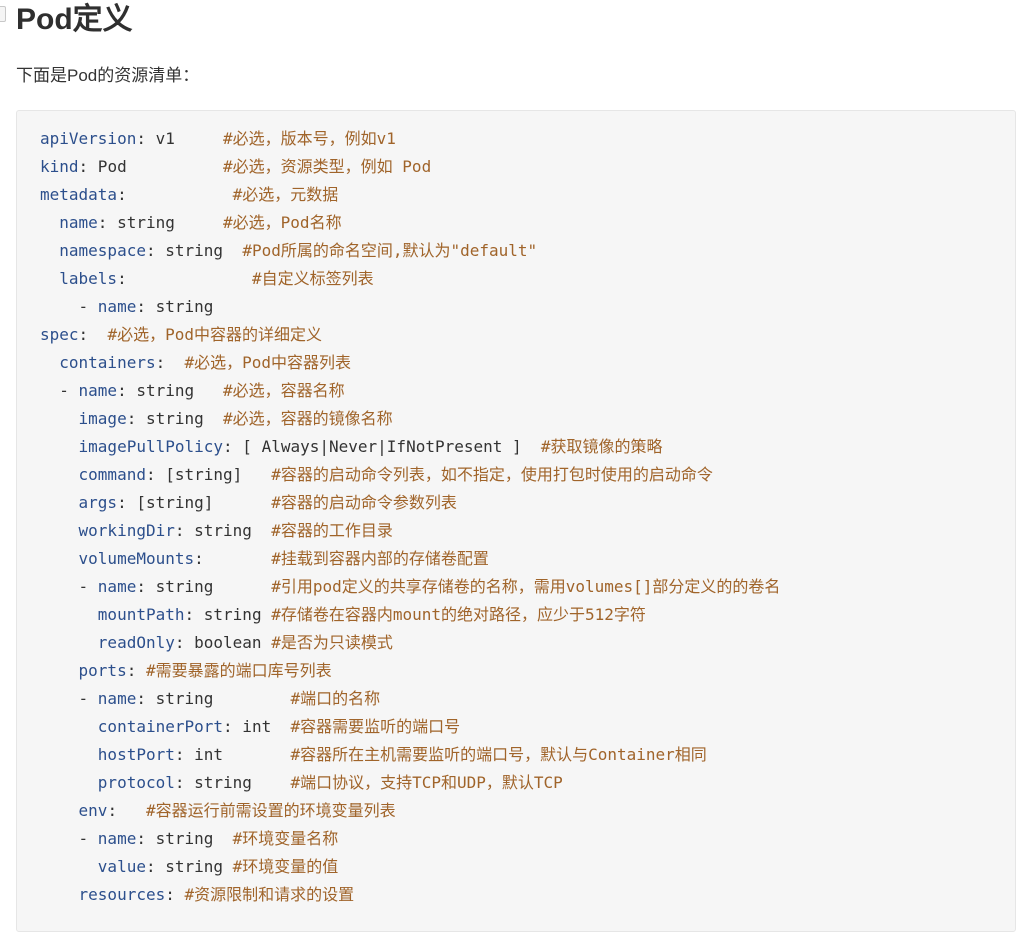  Describe the element at coordinates (327, 166) in the screenshot. I see `code-comment: #必选，资源类型，例如 Pod` at that location.